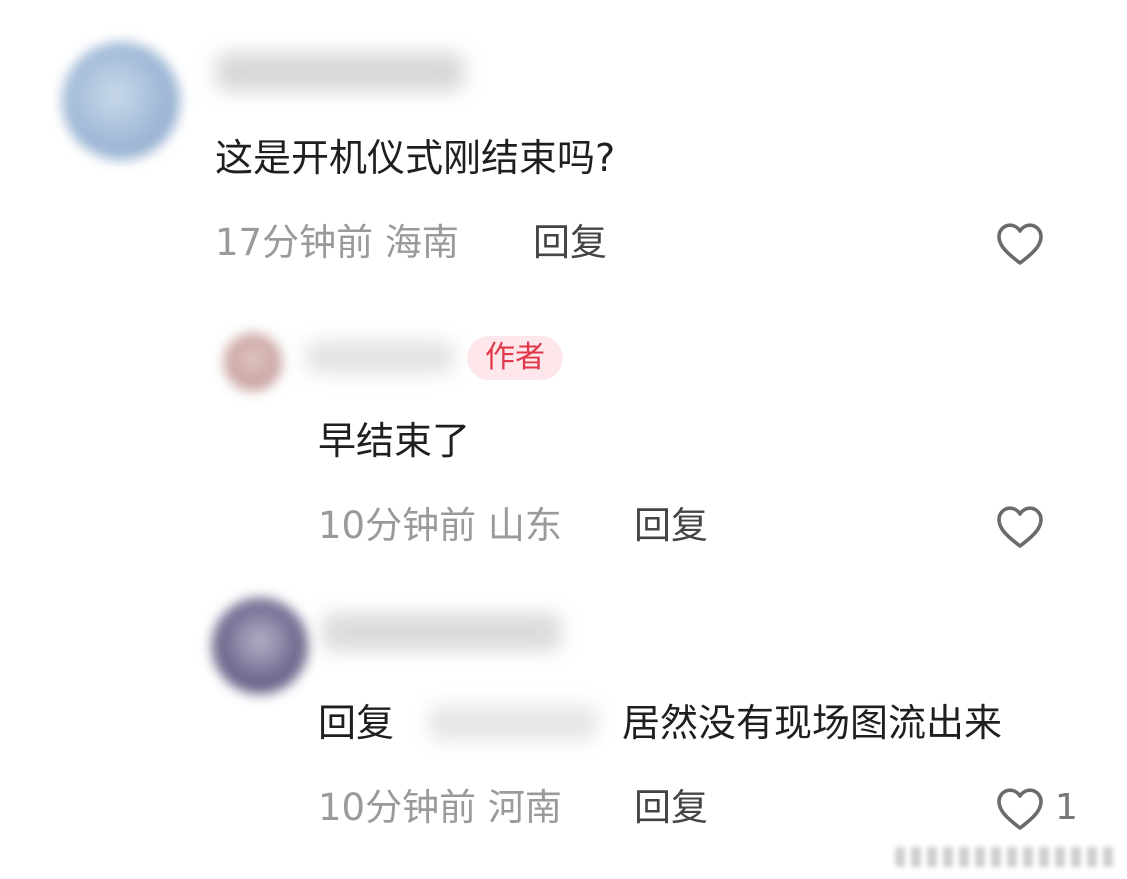  What do you see at coordinates (812, 723) in the screenshot?
I see `comment-text: 居然没有现场图流出来` at bounding box center [812, 723].